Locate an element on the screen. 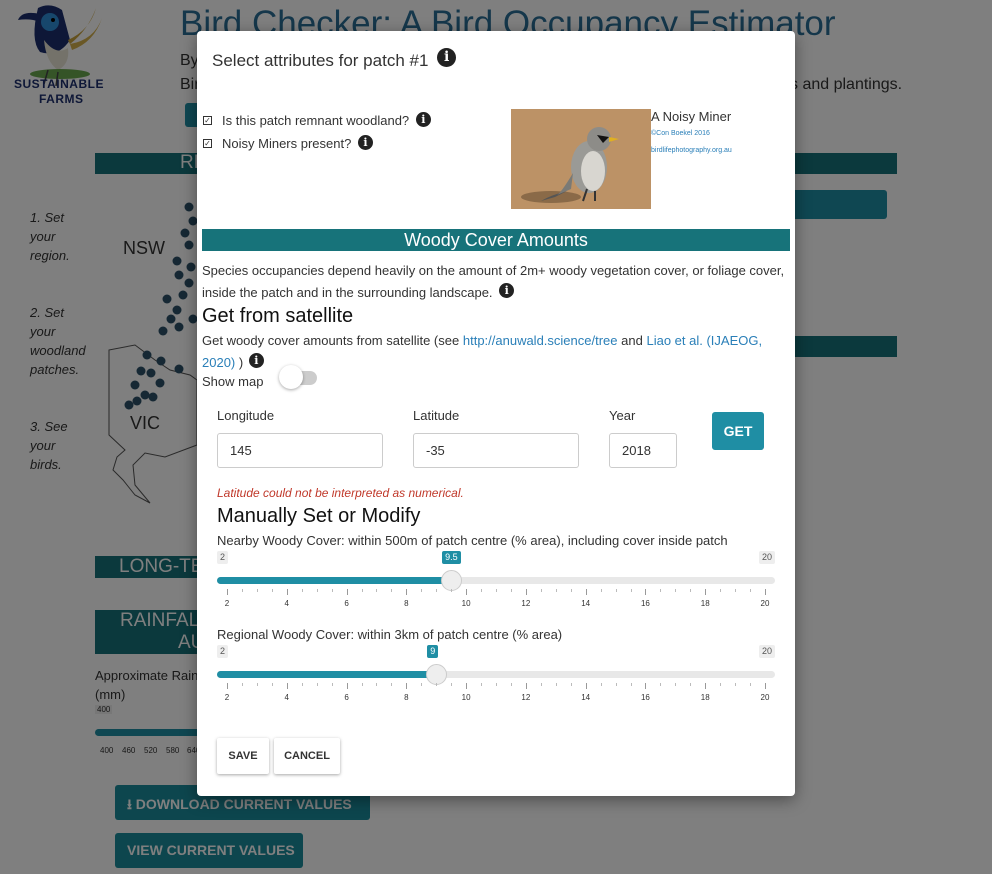 Image resolution: width=992 pixels, height=874 pixels. noisy-miner-bird-icon is located at coordinates (581, 159).